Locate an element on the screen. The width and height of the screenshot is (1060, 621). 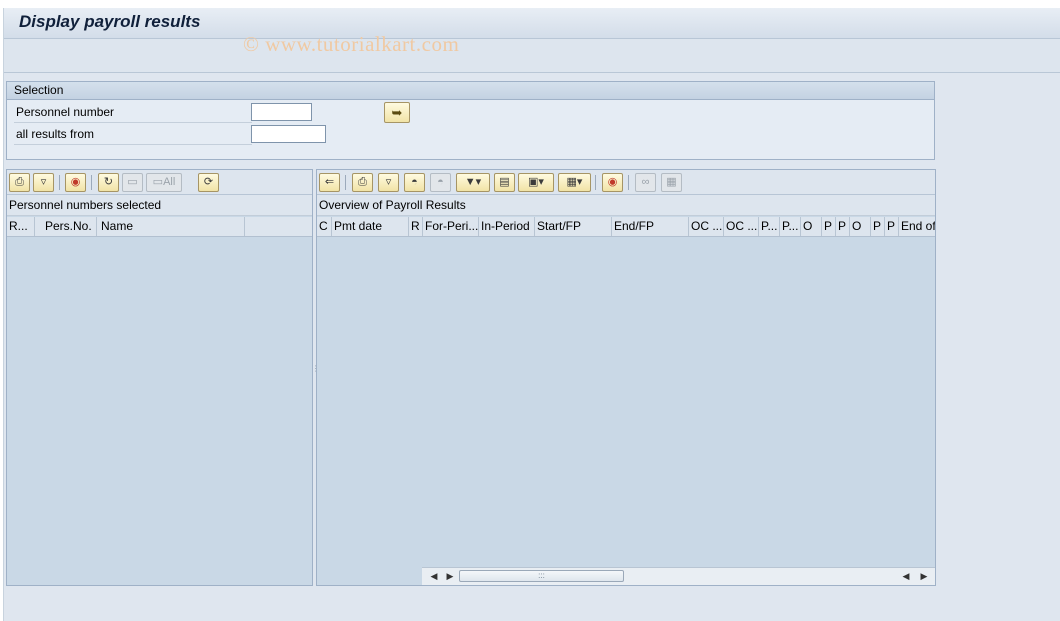
select-all-button: ↻ is located at coordinates (108, 182).